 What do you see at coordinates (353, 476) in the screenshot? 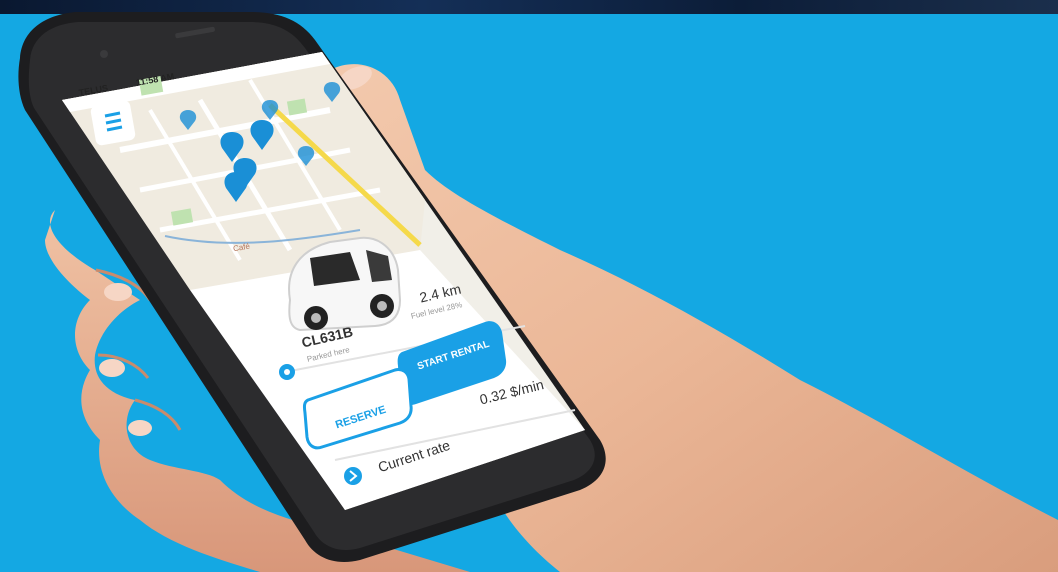
I see `chevron-right-icon` at bounding box center [353, 476].